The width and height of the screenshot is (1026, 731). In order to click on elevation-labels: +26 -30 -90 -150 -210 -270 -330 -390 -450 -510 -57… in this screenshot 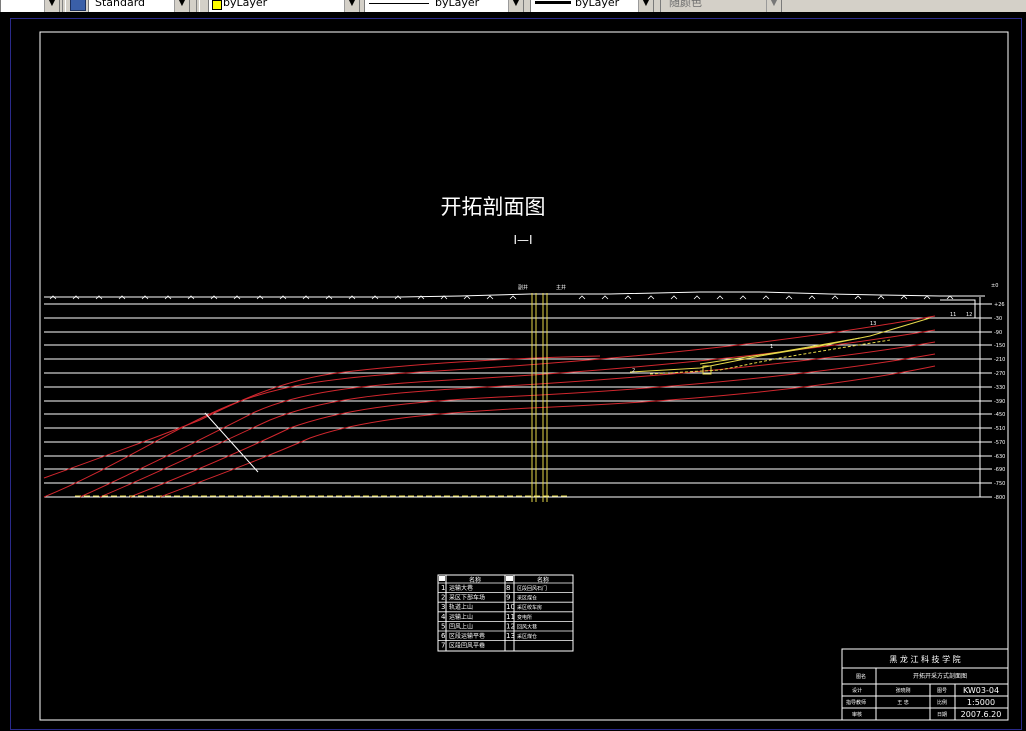, I will do `click(992, 401)`.